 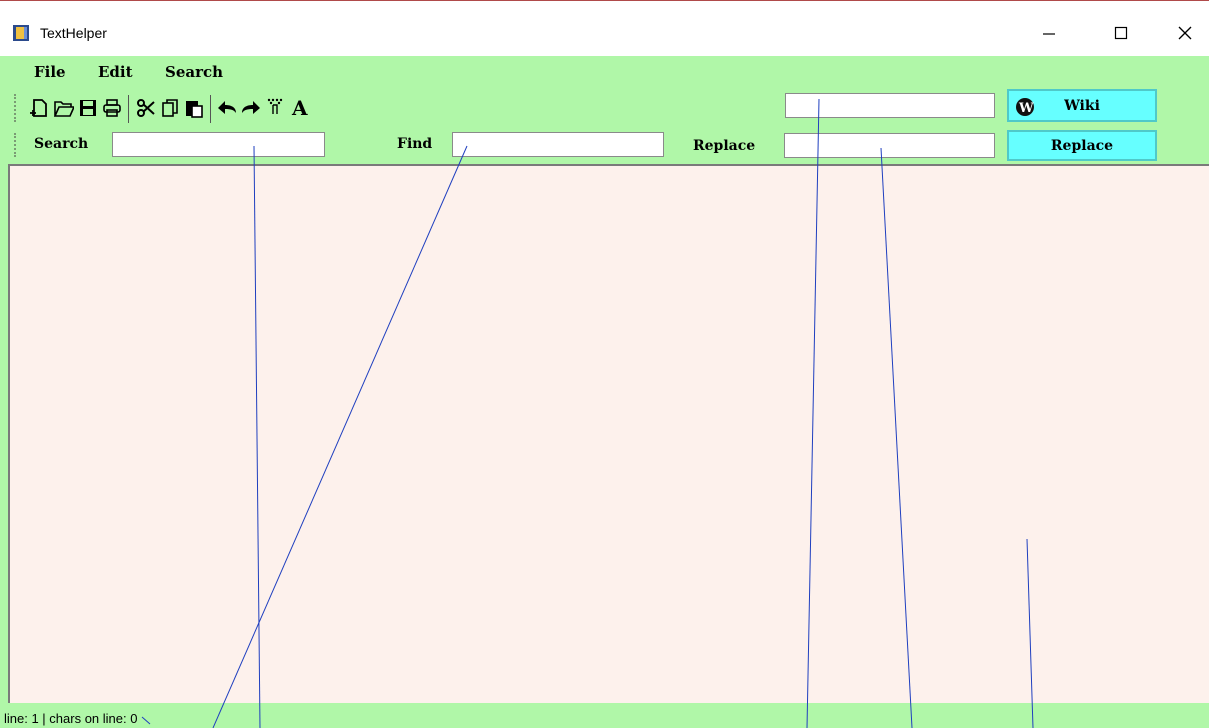 What do you see at coordinates (115, 72) in the screenshot?
I see `menu-edit: Edit` at bounding box center [115, 72].